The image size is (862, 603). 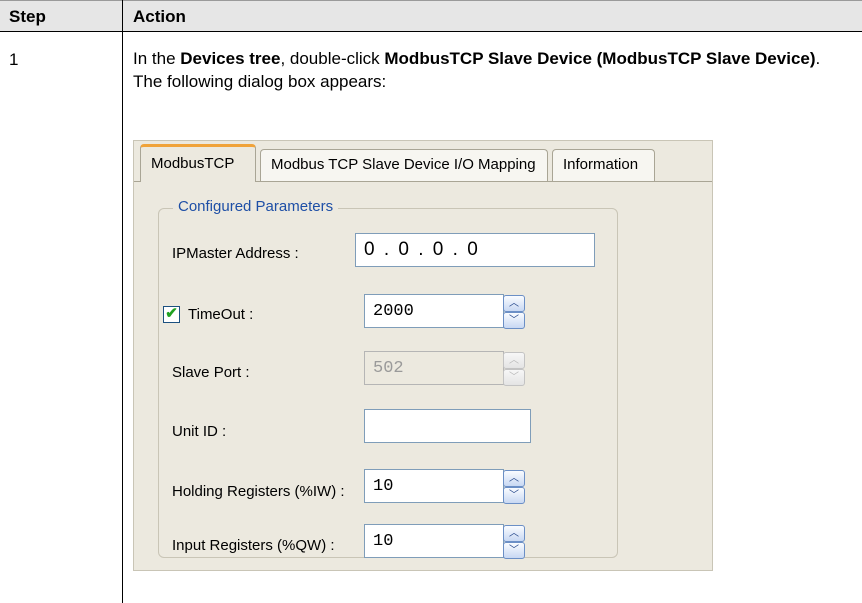 I want to click on tab-label: Information, so click(x=601, y=164).